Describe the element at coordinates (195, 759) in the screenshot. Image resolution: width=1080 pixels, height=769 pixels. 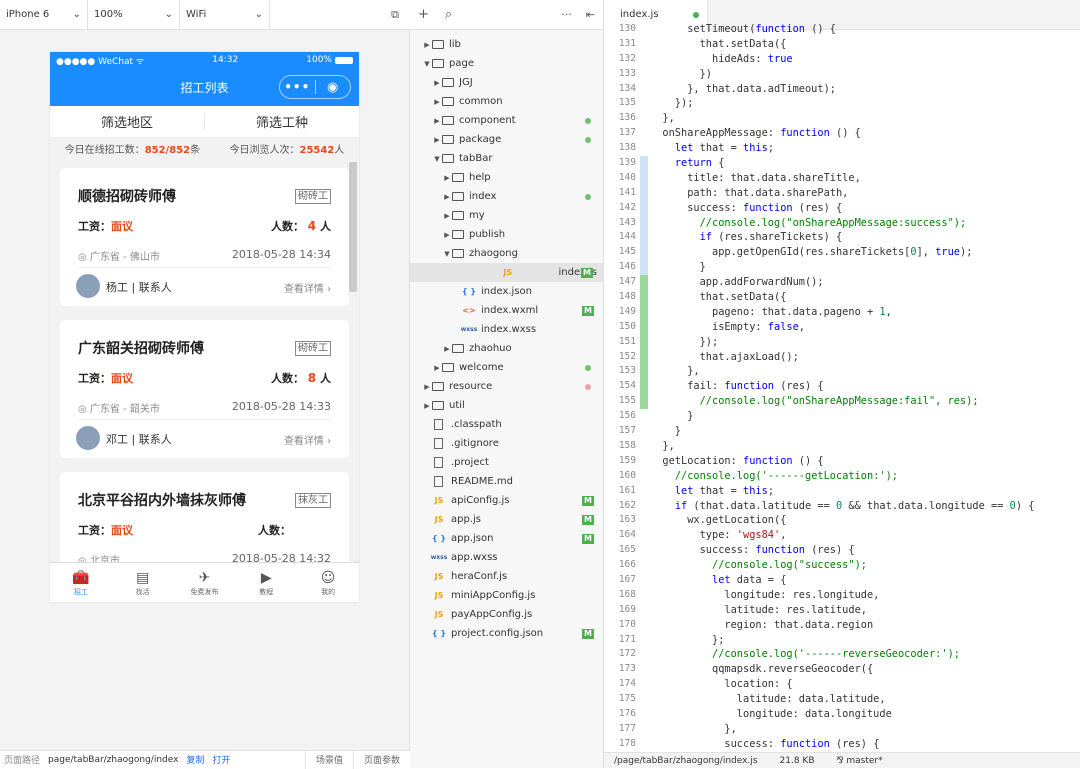
I see `copy-link: 复制` at that location.